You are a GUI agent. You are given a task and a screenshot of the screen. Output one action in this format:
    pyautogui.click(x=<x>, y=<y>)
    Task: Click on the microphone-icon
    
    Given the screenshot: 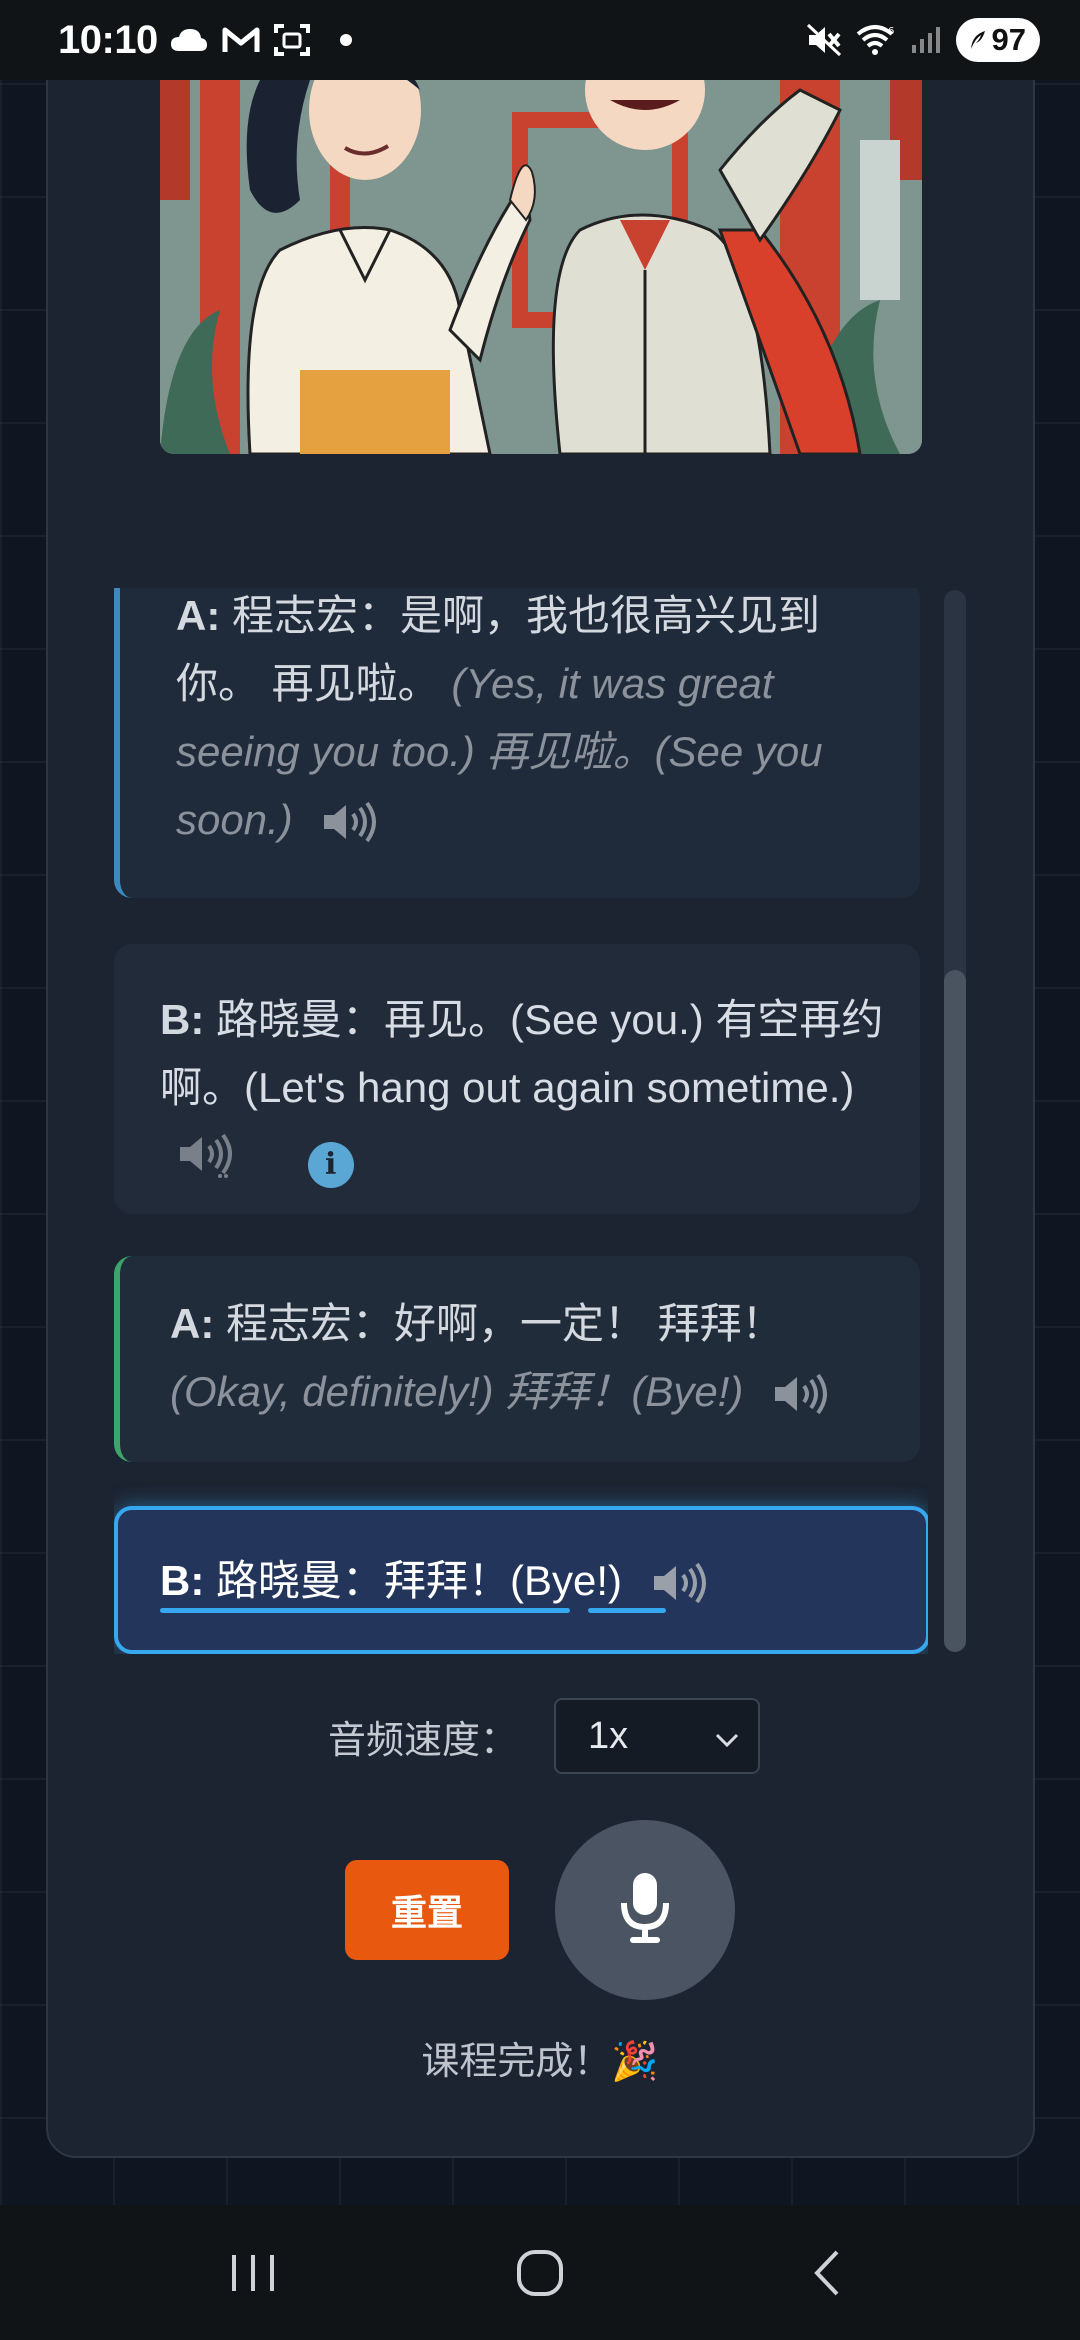 What is the action you would take?
    pyautogui.click(x=645, y=1910)
    